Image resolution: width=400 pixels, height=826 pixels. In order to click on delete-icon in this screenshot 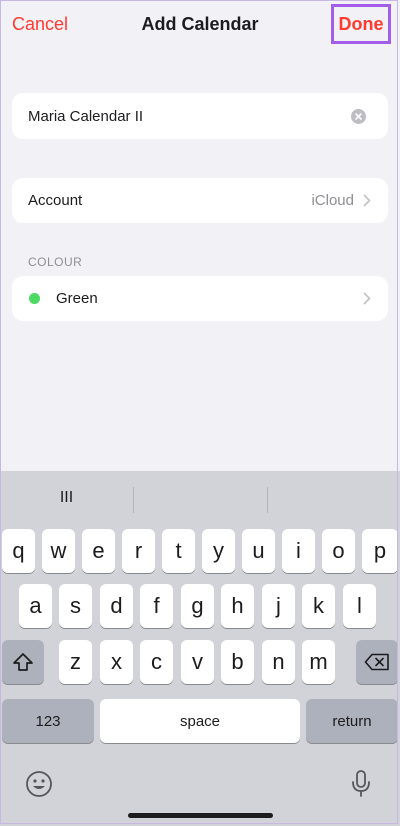, I will do `click(376, 662)`.